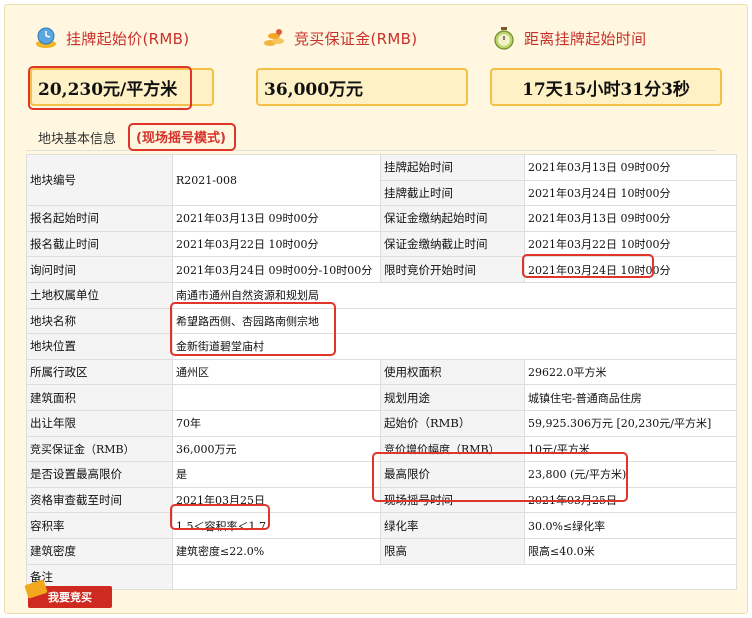 The image size is (752, 618). What do you see at coordinates (452, 397) in the screenshot?
I see `table-cell: 规划用途` at bounding box center [452, 397].